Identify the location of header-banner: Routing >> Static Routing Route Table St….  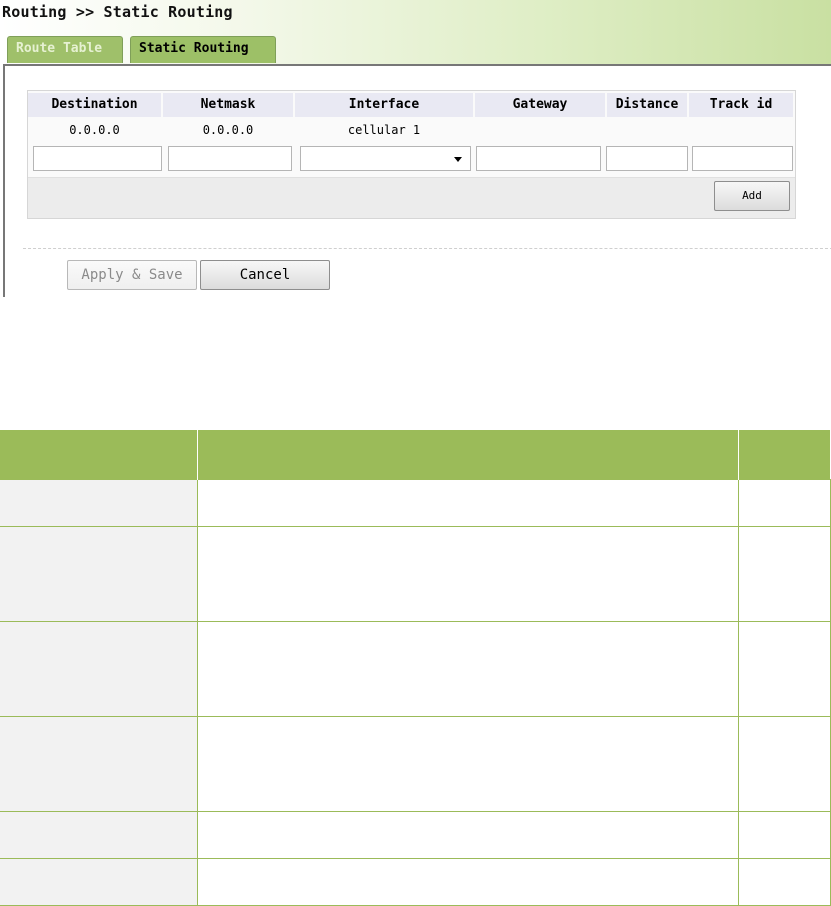
(415, 32).